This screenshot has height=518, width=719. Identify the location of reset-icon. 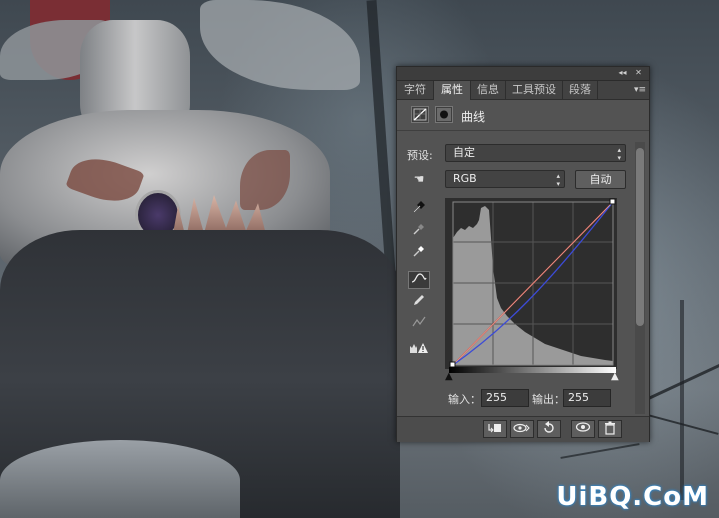
(549, 429).